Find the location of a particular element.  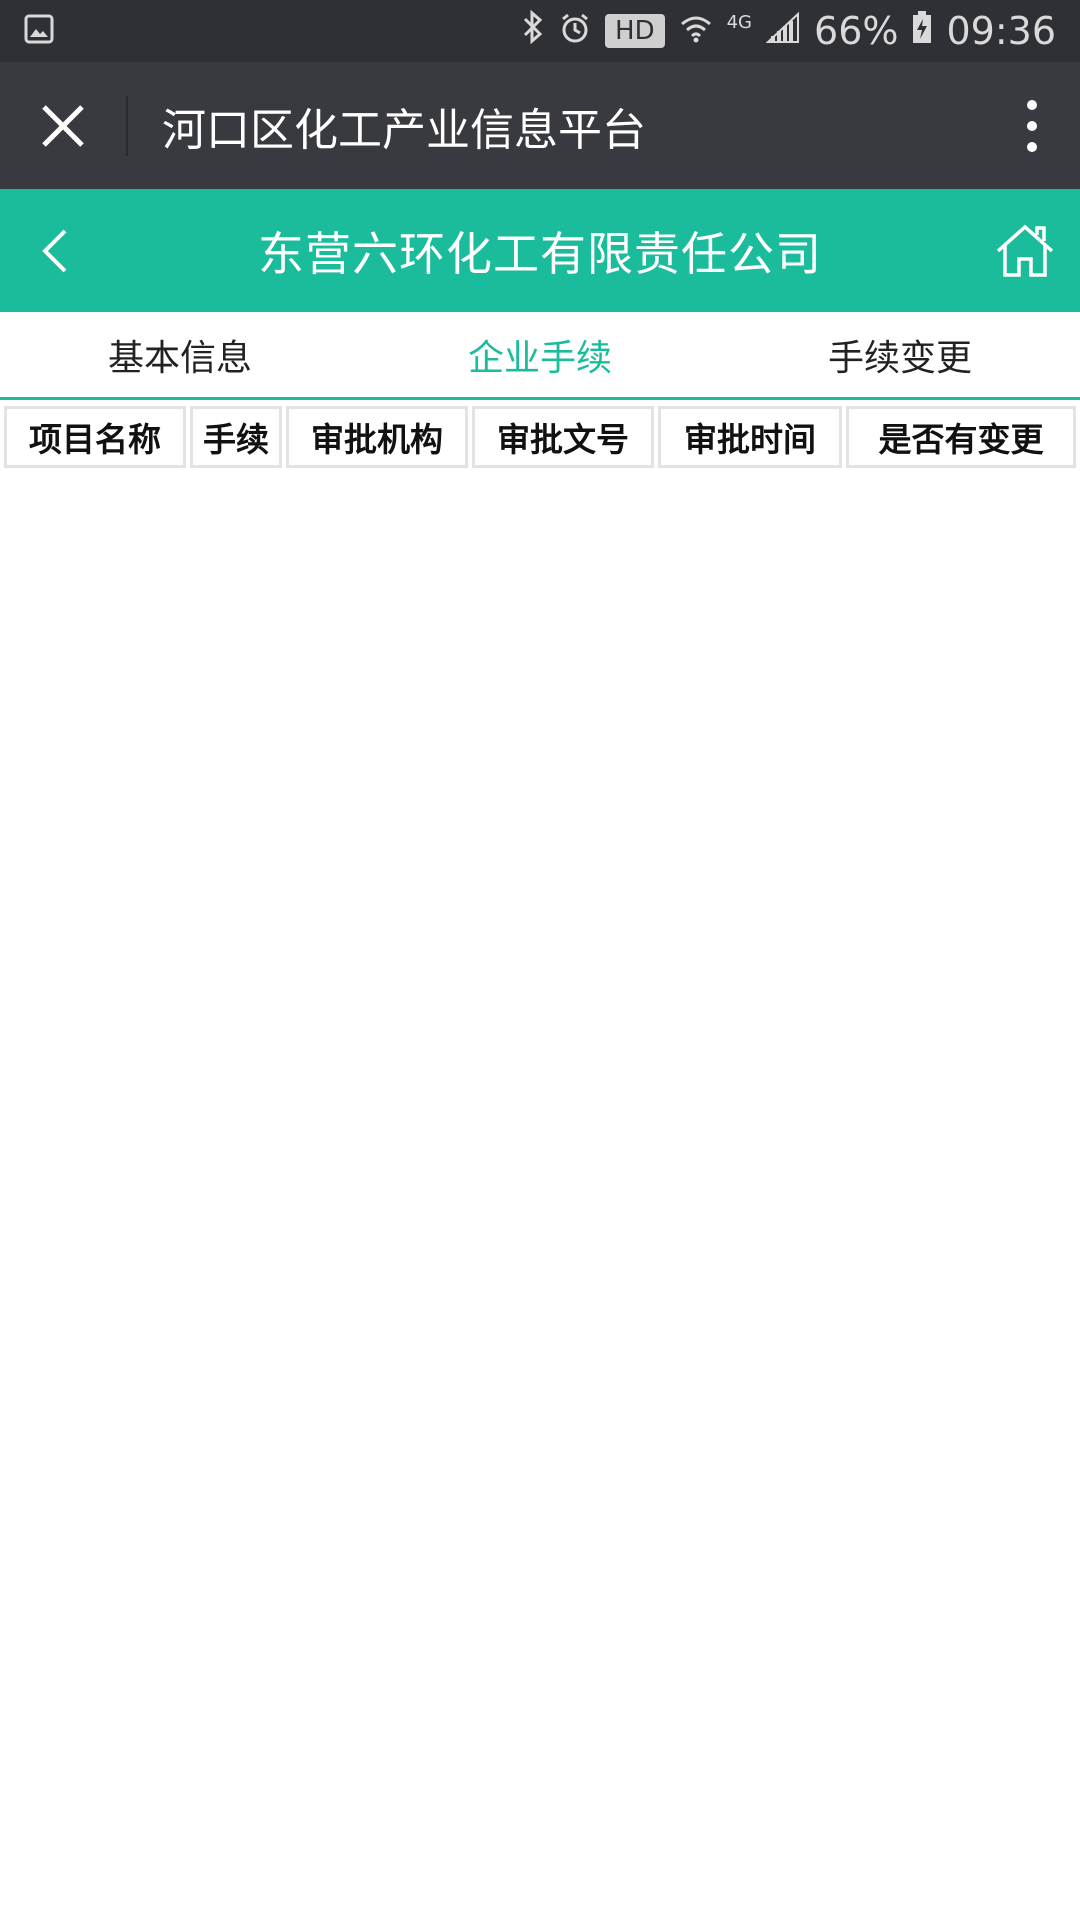

status-bar: HD 4G 66% 09:36 is located at coordinates (540, 31).